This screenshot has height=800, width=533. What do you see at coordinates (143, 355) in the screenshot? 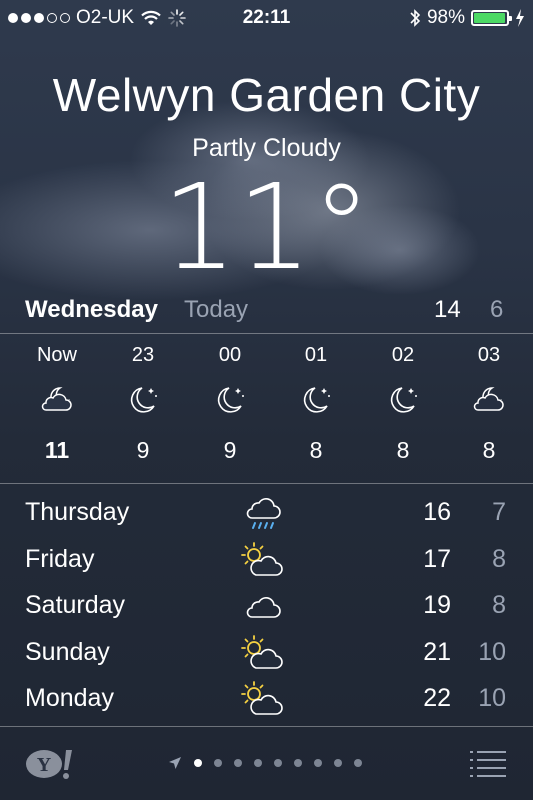
I see `hour-time: 23` at bounding box center [143, 355].